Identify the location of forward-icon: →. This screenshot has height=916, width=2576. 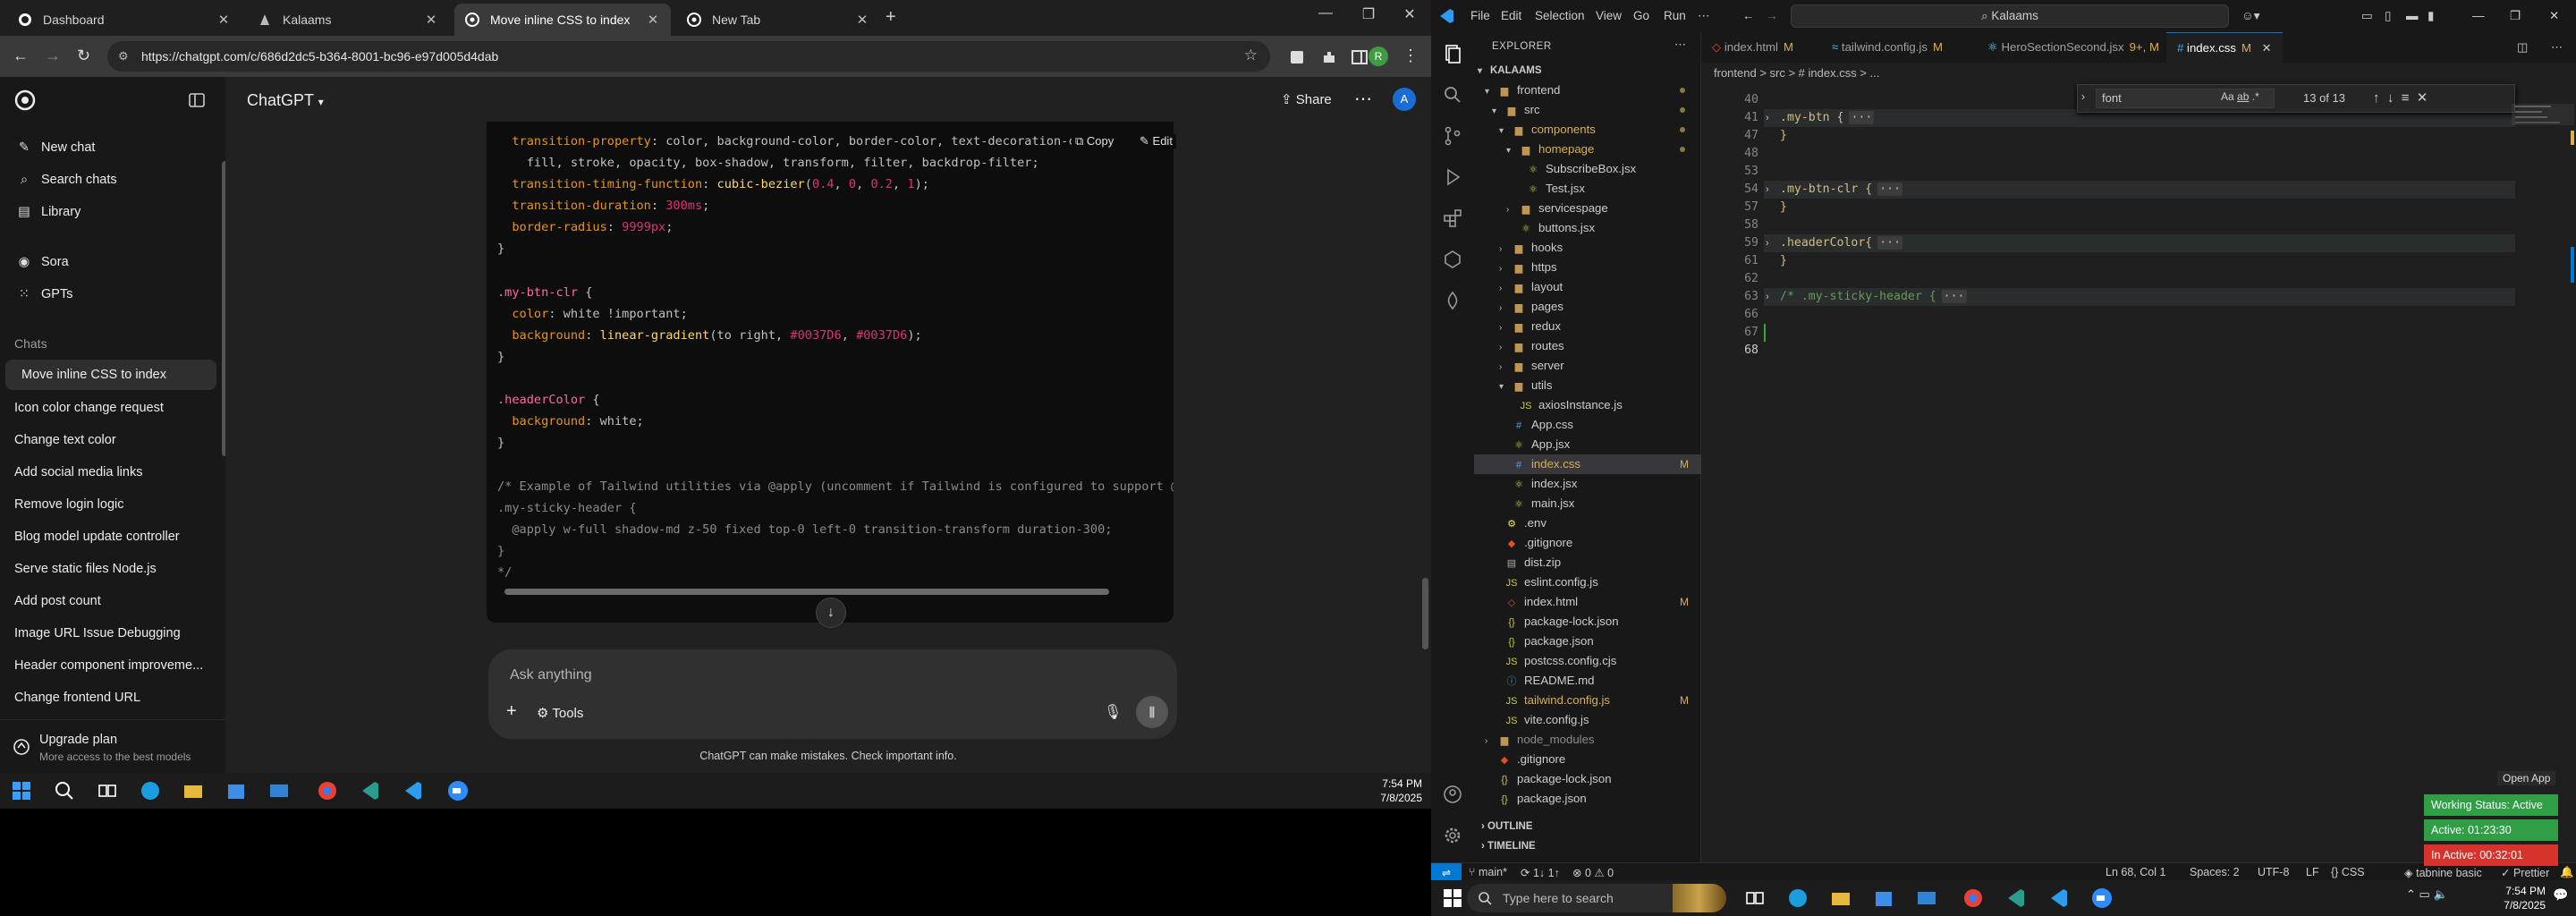
(53, 56).